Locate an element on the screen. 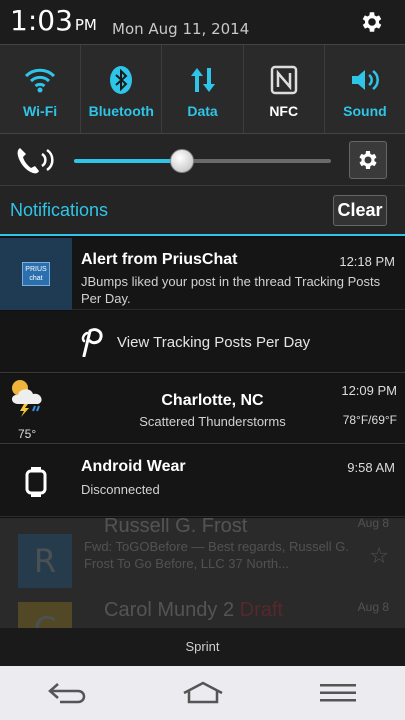  toggle-wifi: Wi-Fi is located at coordinates (41, 89).